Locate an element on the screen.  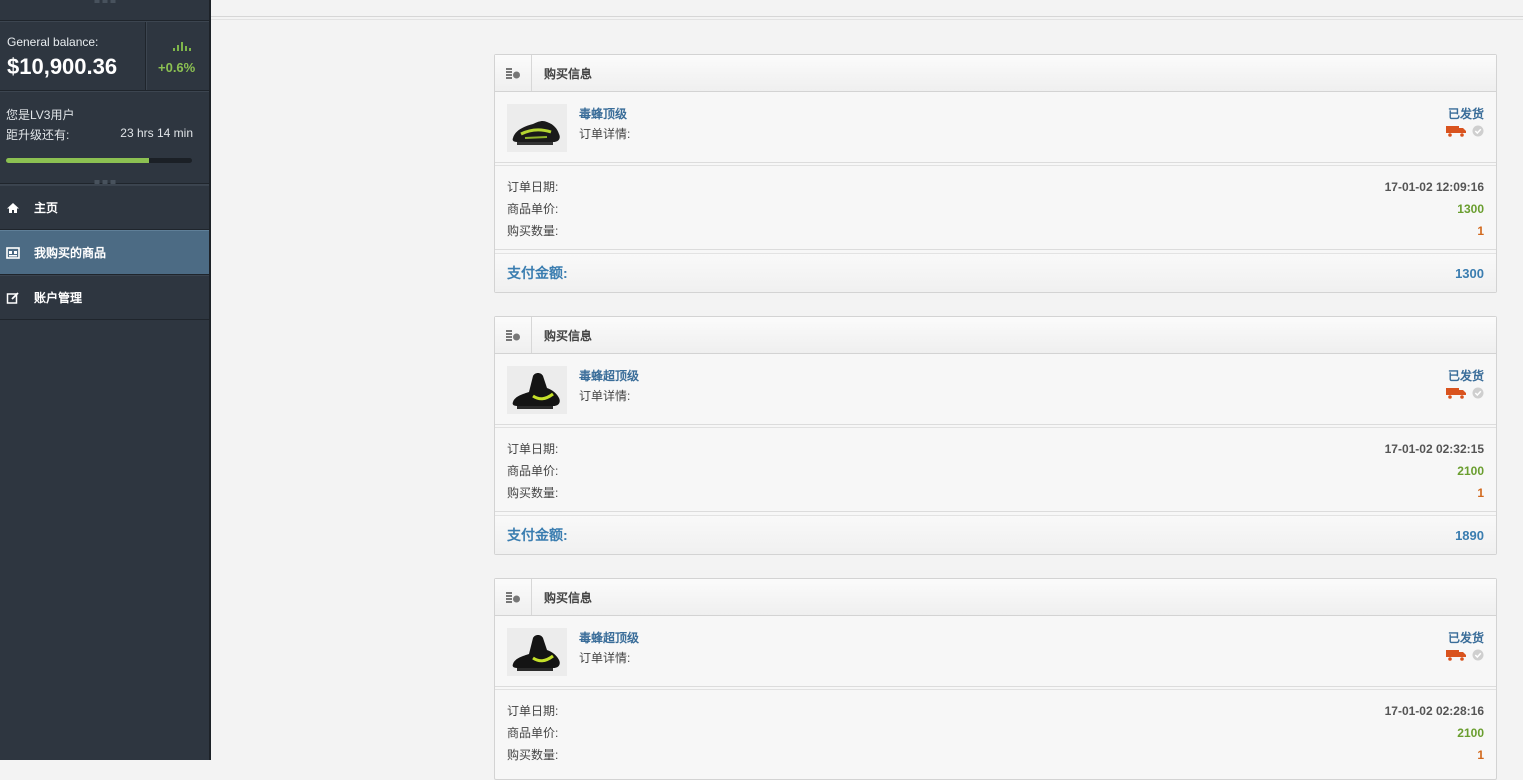
upgrade-label: 距升级还有: is located at coordinates (38, 135).